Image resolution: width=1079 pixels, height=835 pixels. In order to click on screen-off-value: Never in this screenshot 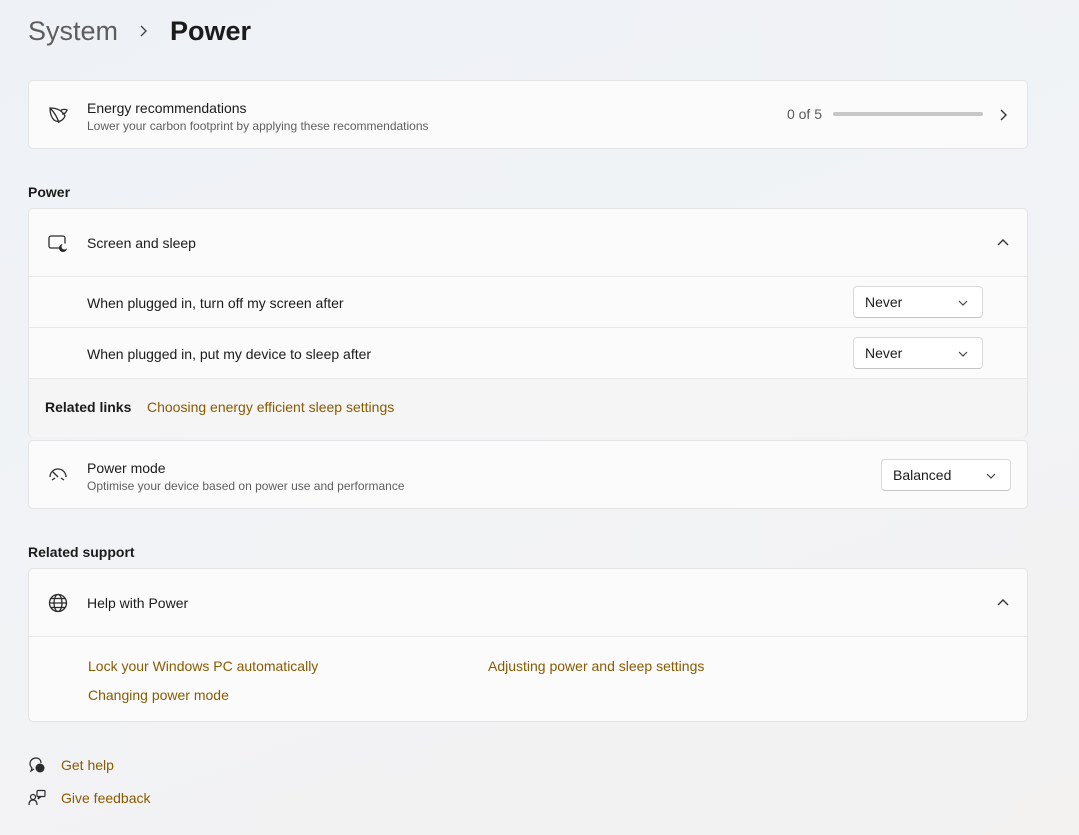, I will do `click(884, 302)`.